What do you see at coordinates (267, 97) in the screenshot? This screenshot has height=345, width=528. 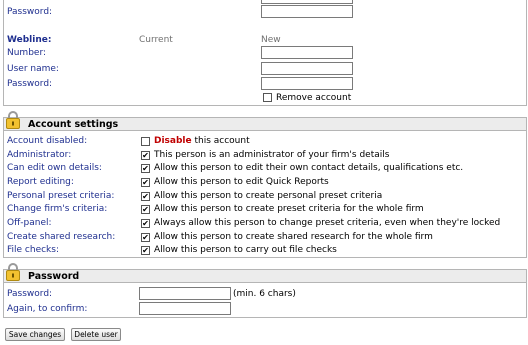 I see `remove-account-checkbox` at bounding box center [267, 97].